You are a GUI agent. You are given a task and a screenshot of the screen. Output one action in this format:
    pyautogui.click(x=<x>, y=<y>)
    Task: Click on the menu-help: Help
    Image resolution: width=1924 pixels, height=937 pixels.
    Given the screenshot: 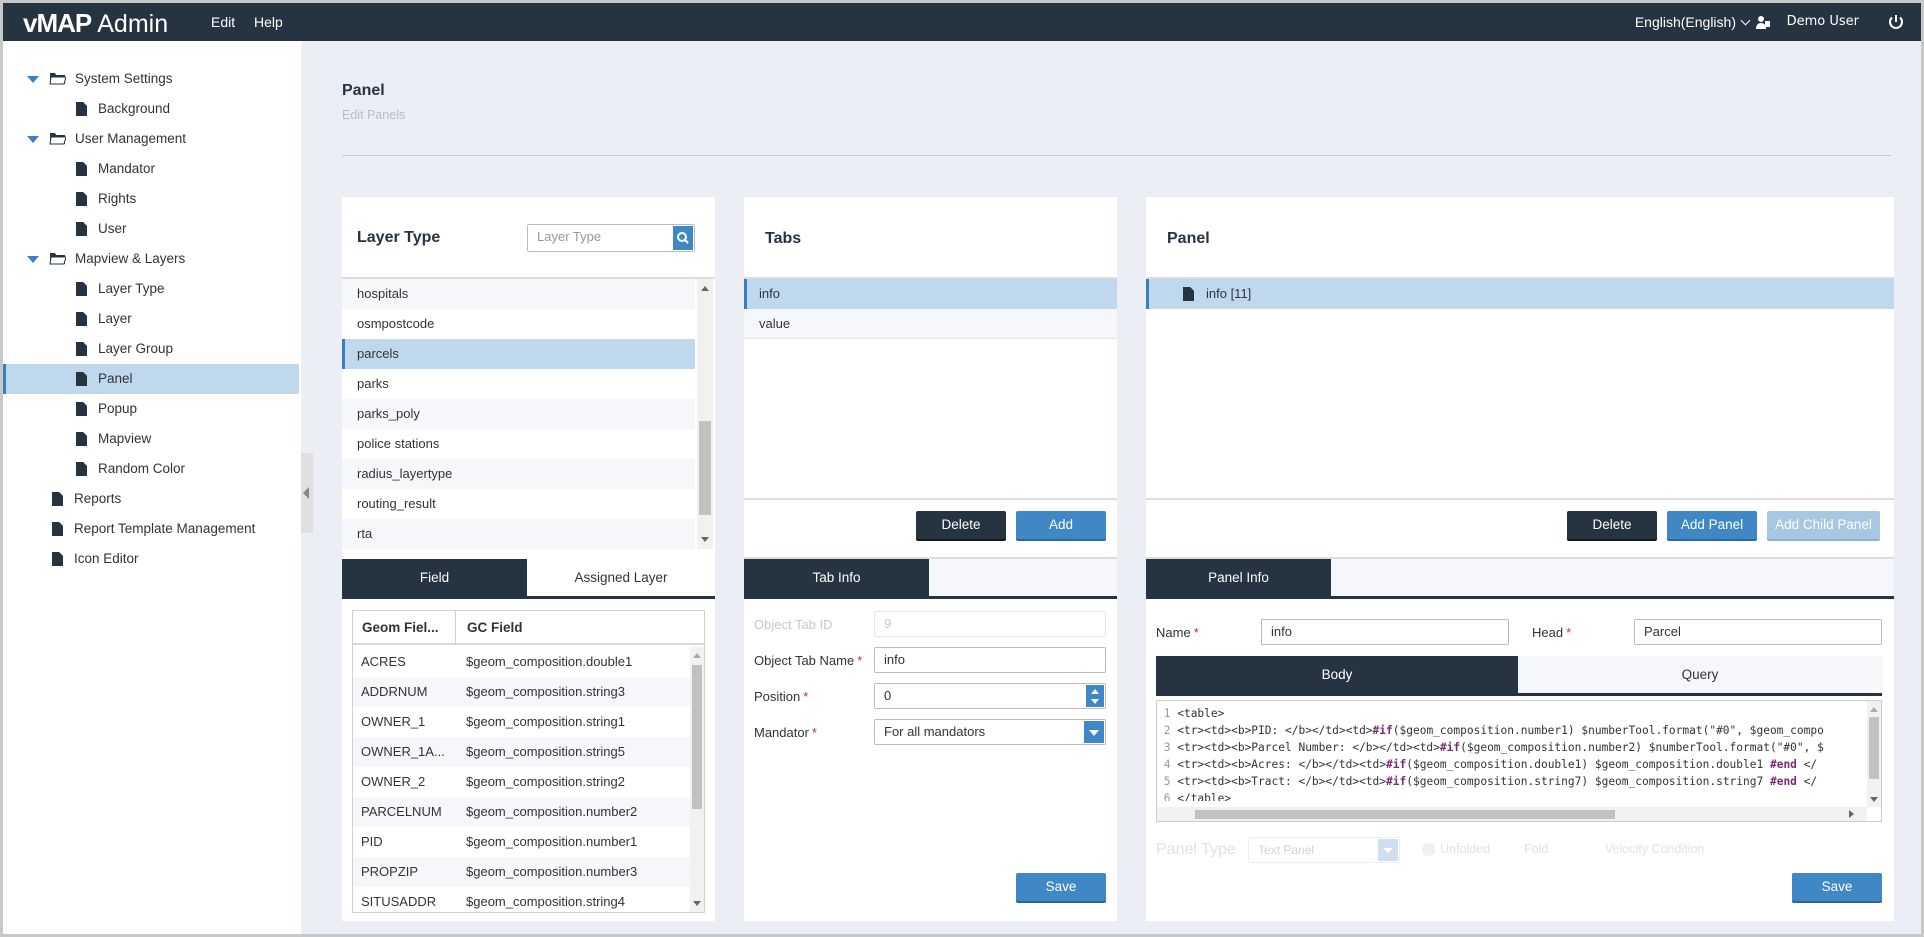 What is the action you would take?
    pyautogui.click(x=268, y=22)
    